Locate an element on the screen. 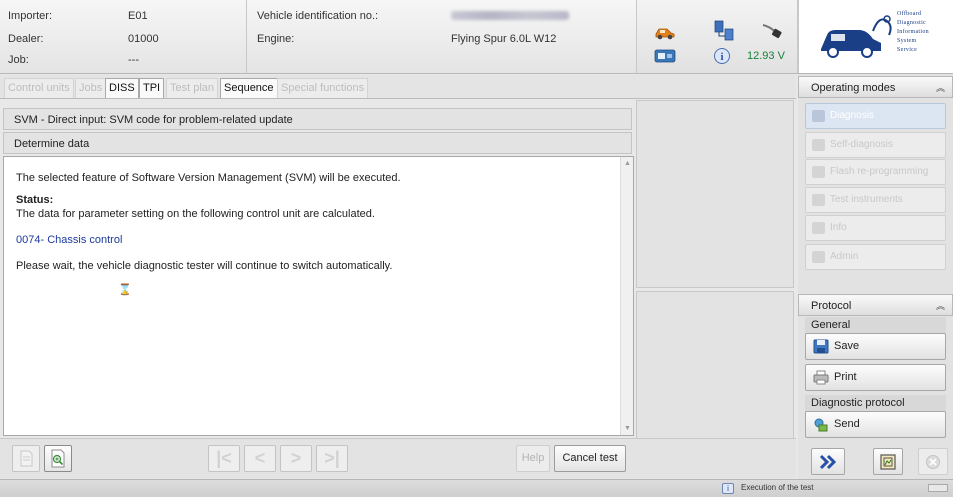 The height and width of the screenshot is (497, 953). stop-icon is located at coordinates (933, 462).